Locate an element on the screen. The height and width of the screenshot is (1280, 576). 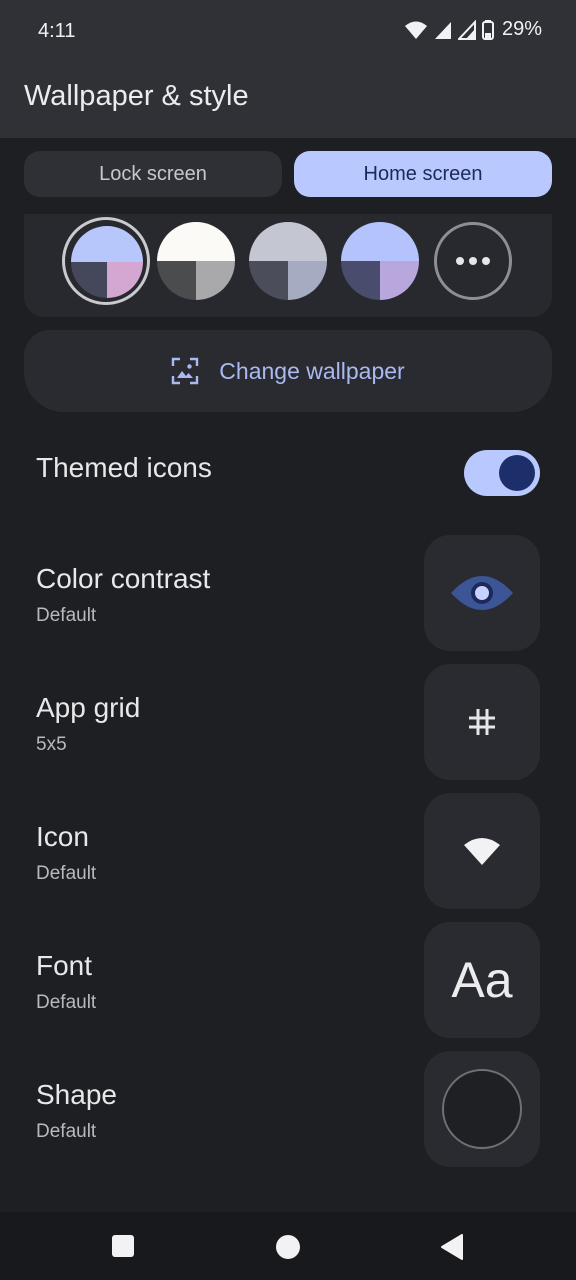
recents-button is located at coordinates (123, 1246).